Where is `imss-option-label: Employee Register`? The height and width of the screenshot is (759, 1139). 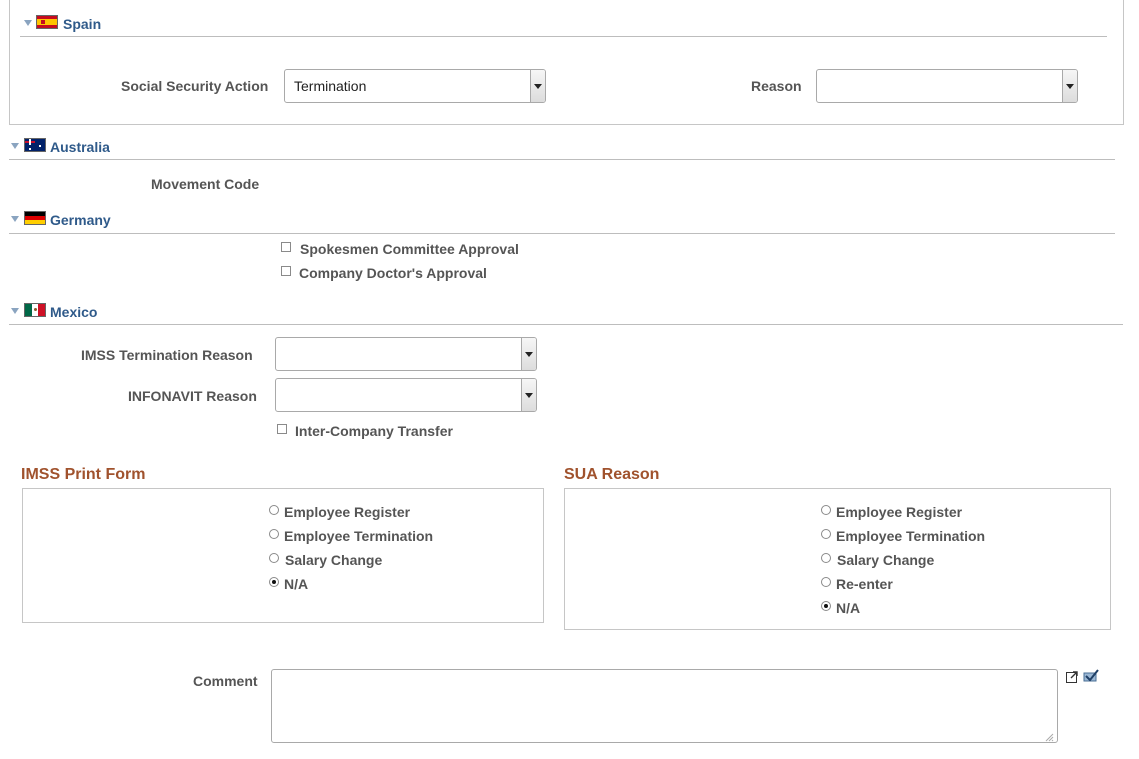
imss-option-label: Employee Register is located at coordinates (347, 512).